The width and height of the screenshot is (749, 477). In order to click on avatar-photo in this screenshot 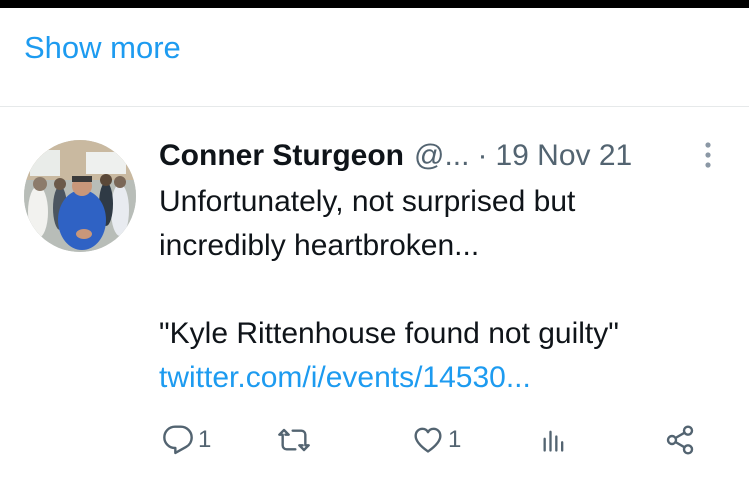, I will do `click(80, 196)`.